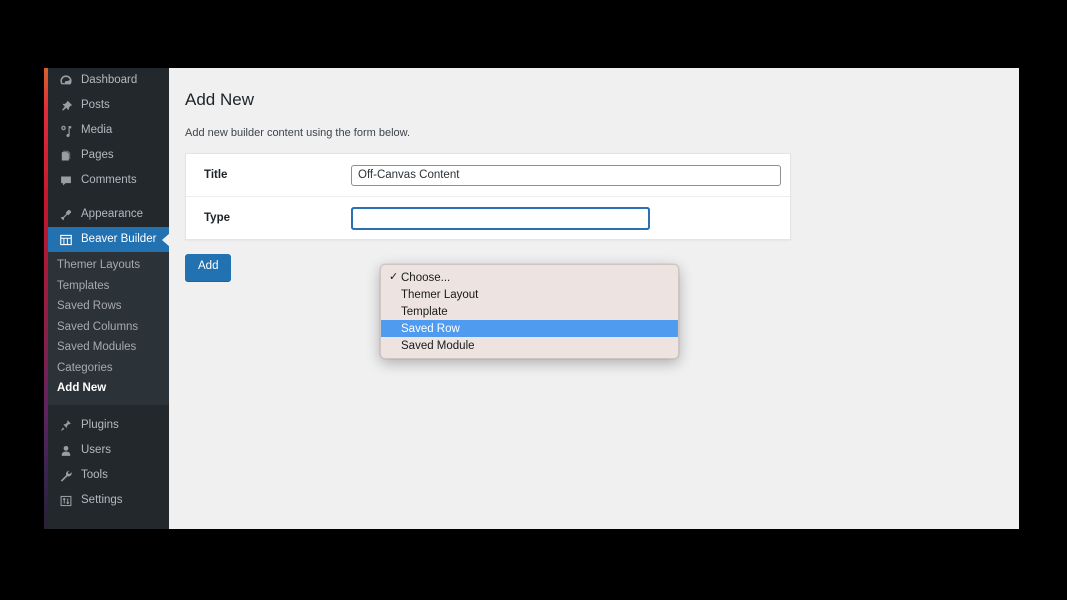  Describe the element at coordinates (108, 388) in the screenshot. I see `sidebar-subitem-add-new: Add New` at that location.